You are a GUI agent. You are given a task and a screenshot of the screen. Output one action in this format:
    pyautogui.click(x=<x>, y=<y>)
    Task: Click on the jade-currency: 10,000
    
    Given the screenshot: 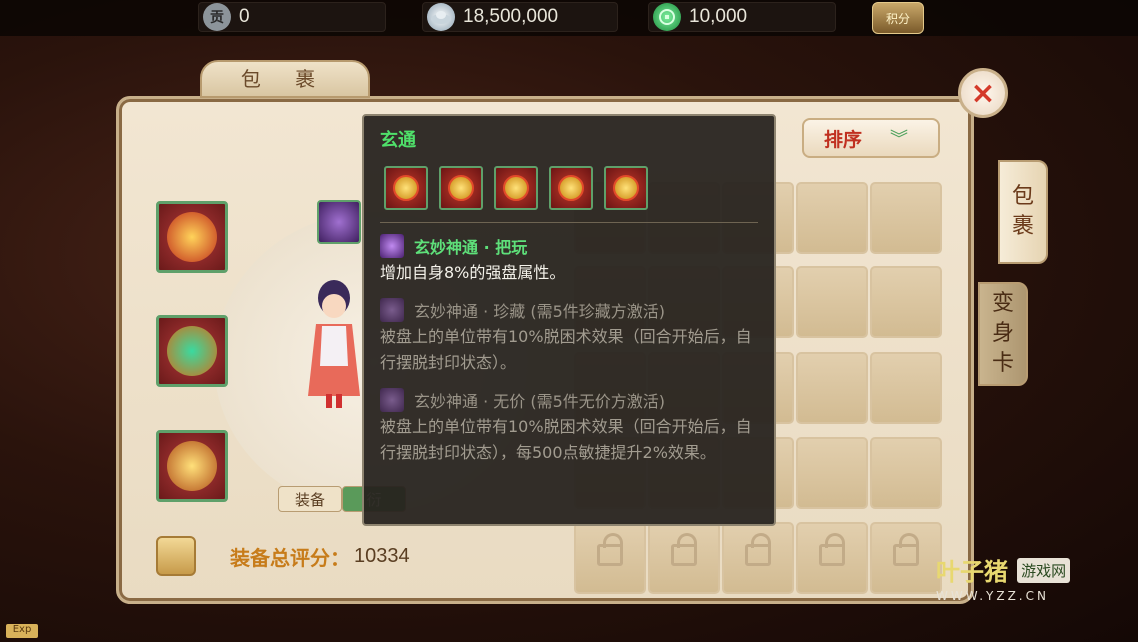 What is the action you would take?
    pyautogui.click(x=742, y=17)
    